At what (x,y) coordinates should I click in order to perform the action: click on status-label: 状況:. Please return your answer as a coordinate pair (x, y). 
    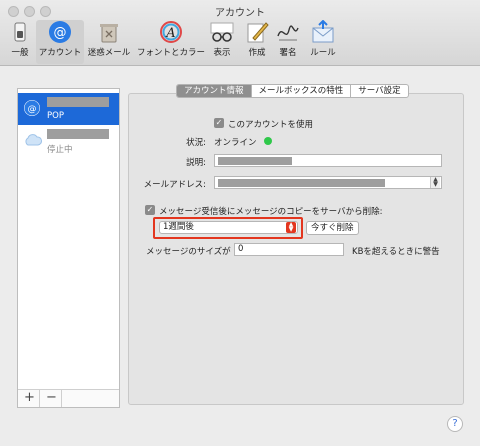
    Looking at the image, I should click on (196, 143).